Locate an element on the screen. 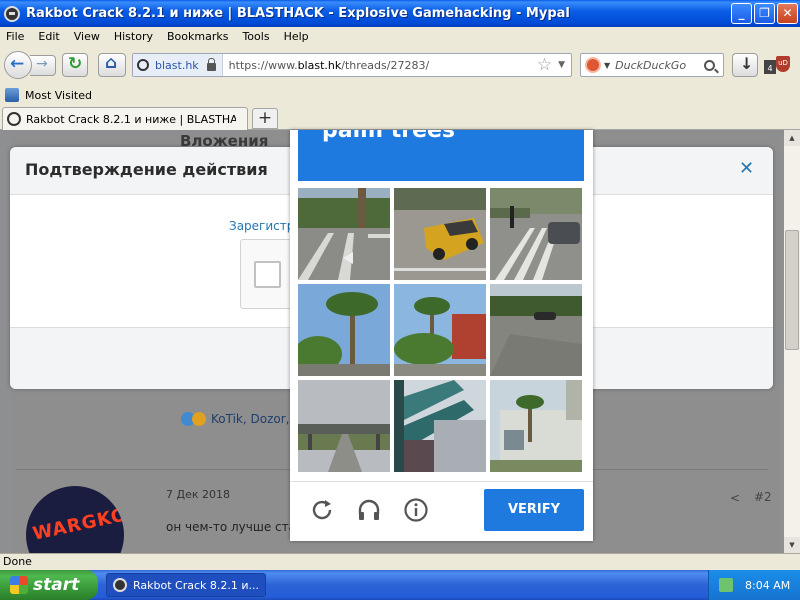 Image resolution: width=800 pixels, height=600 pixels. duckduckgo-icon is located at coordinates (593, 65).